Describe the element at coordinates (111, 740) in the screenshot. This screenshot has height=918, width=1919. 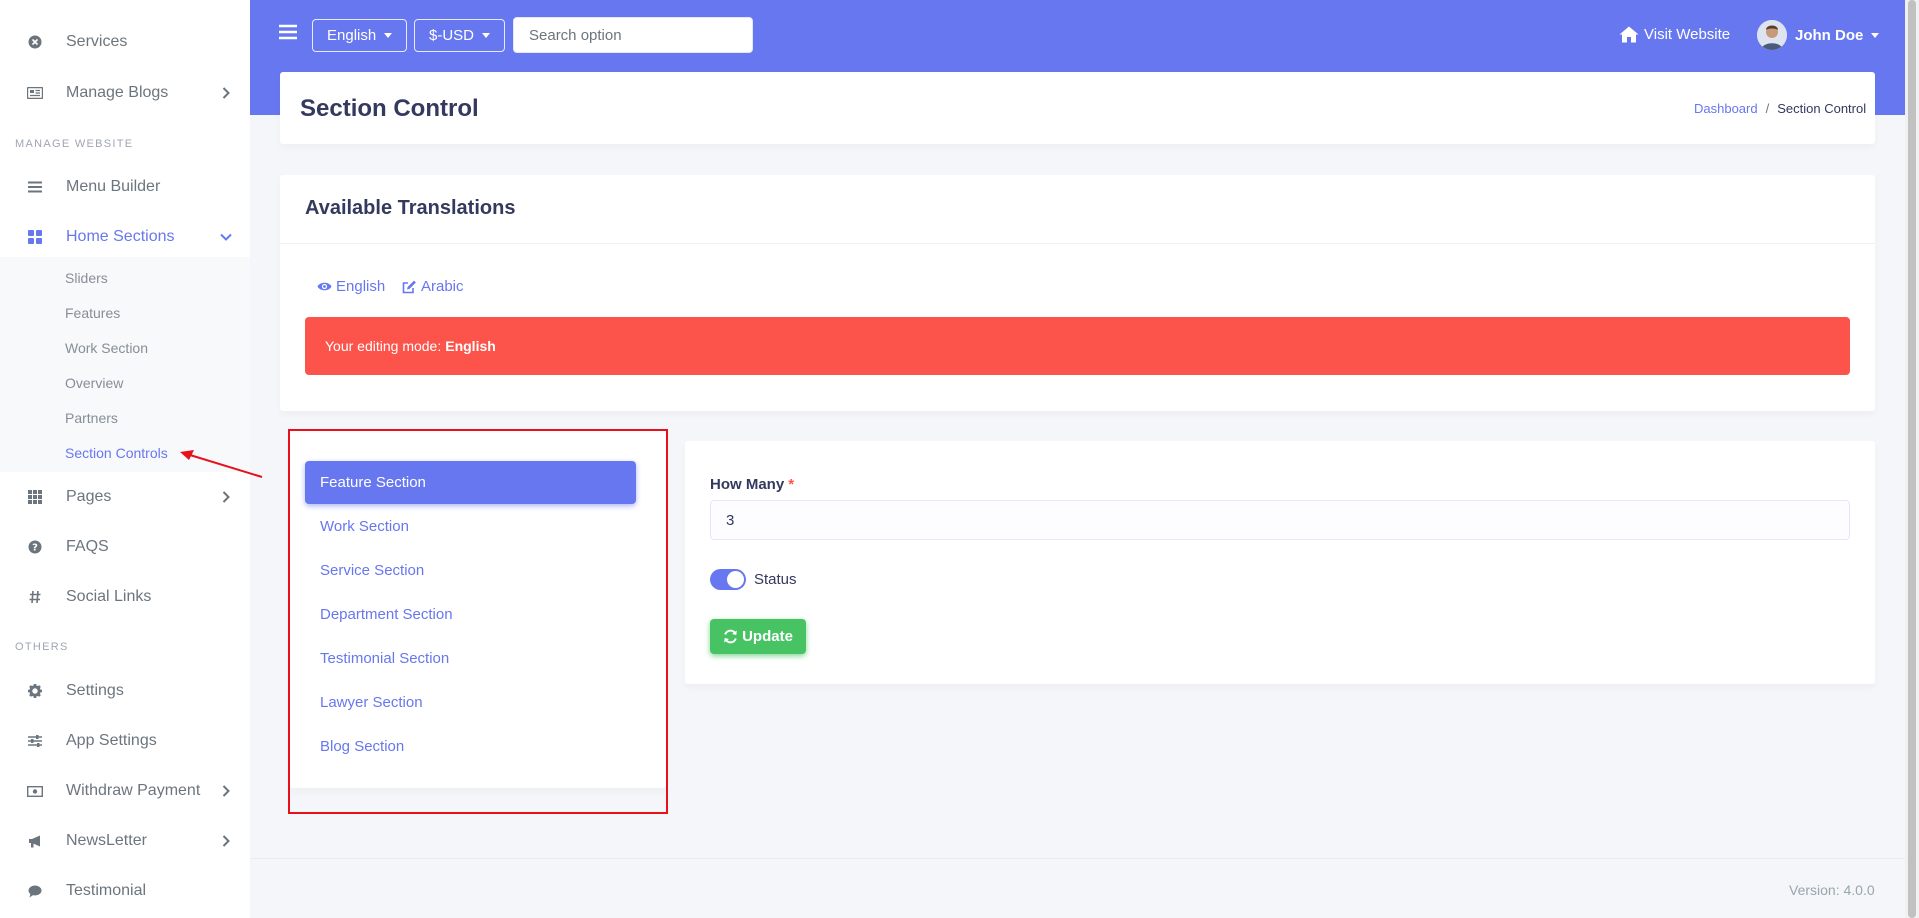
I see `sidebar-item-label: App Settings` at that location.